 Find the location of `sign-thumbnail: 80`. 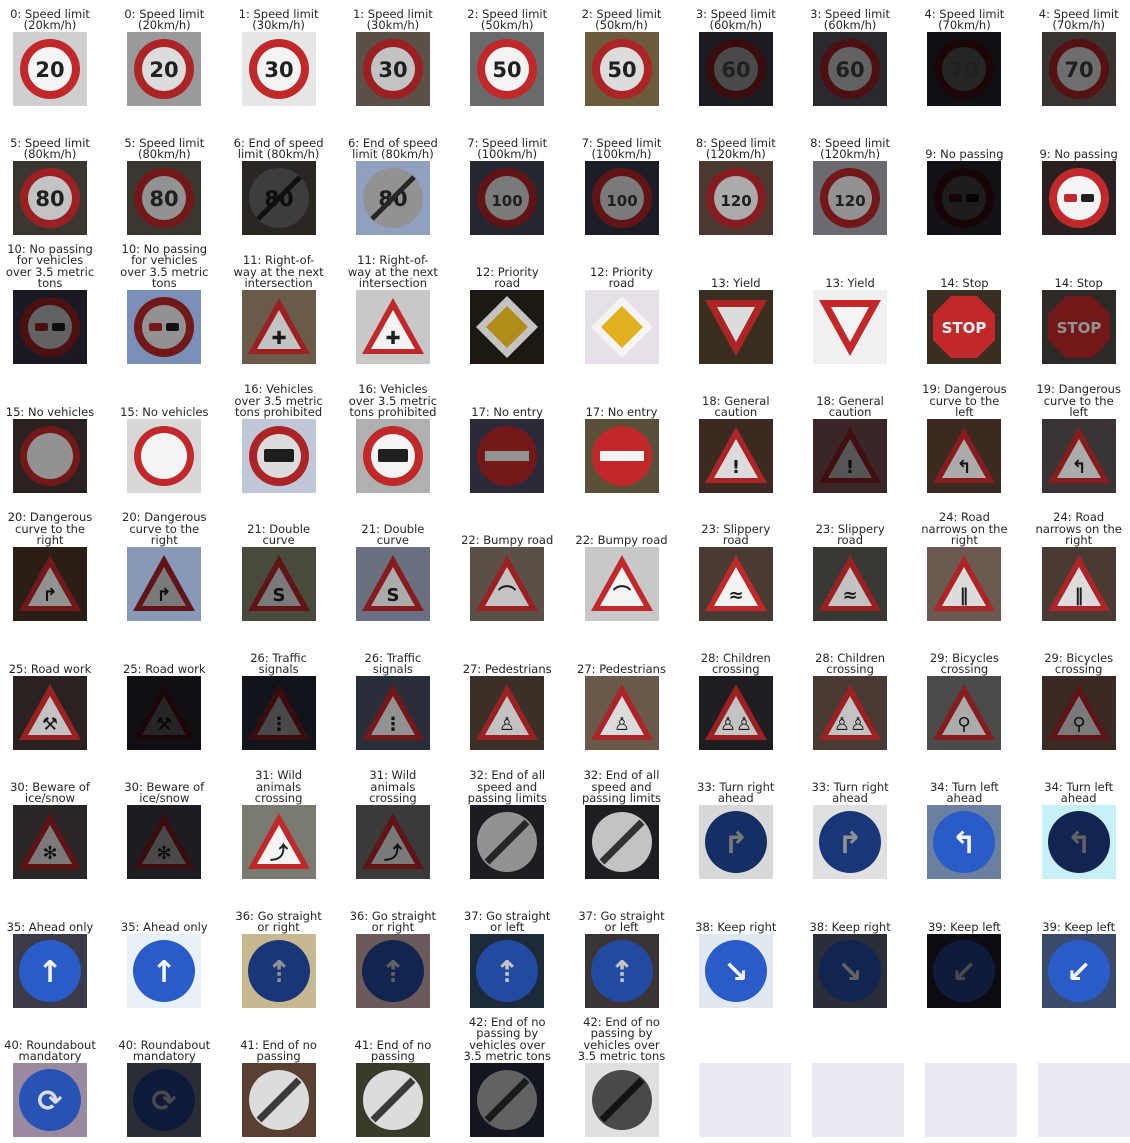

sign-thumbnail: 80 is located at coordinates (164, 198).